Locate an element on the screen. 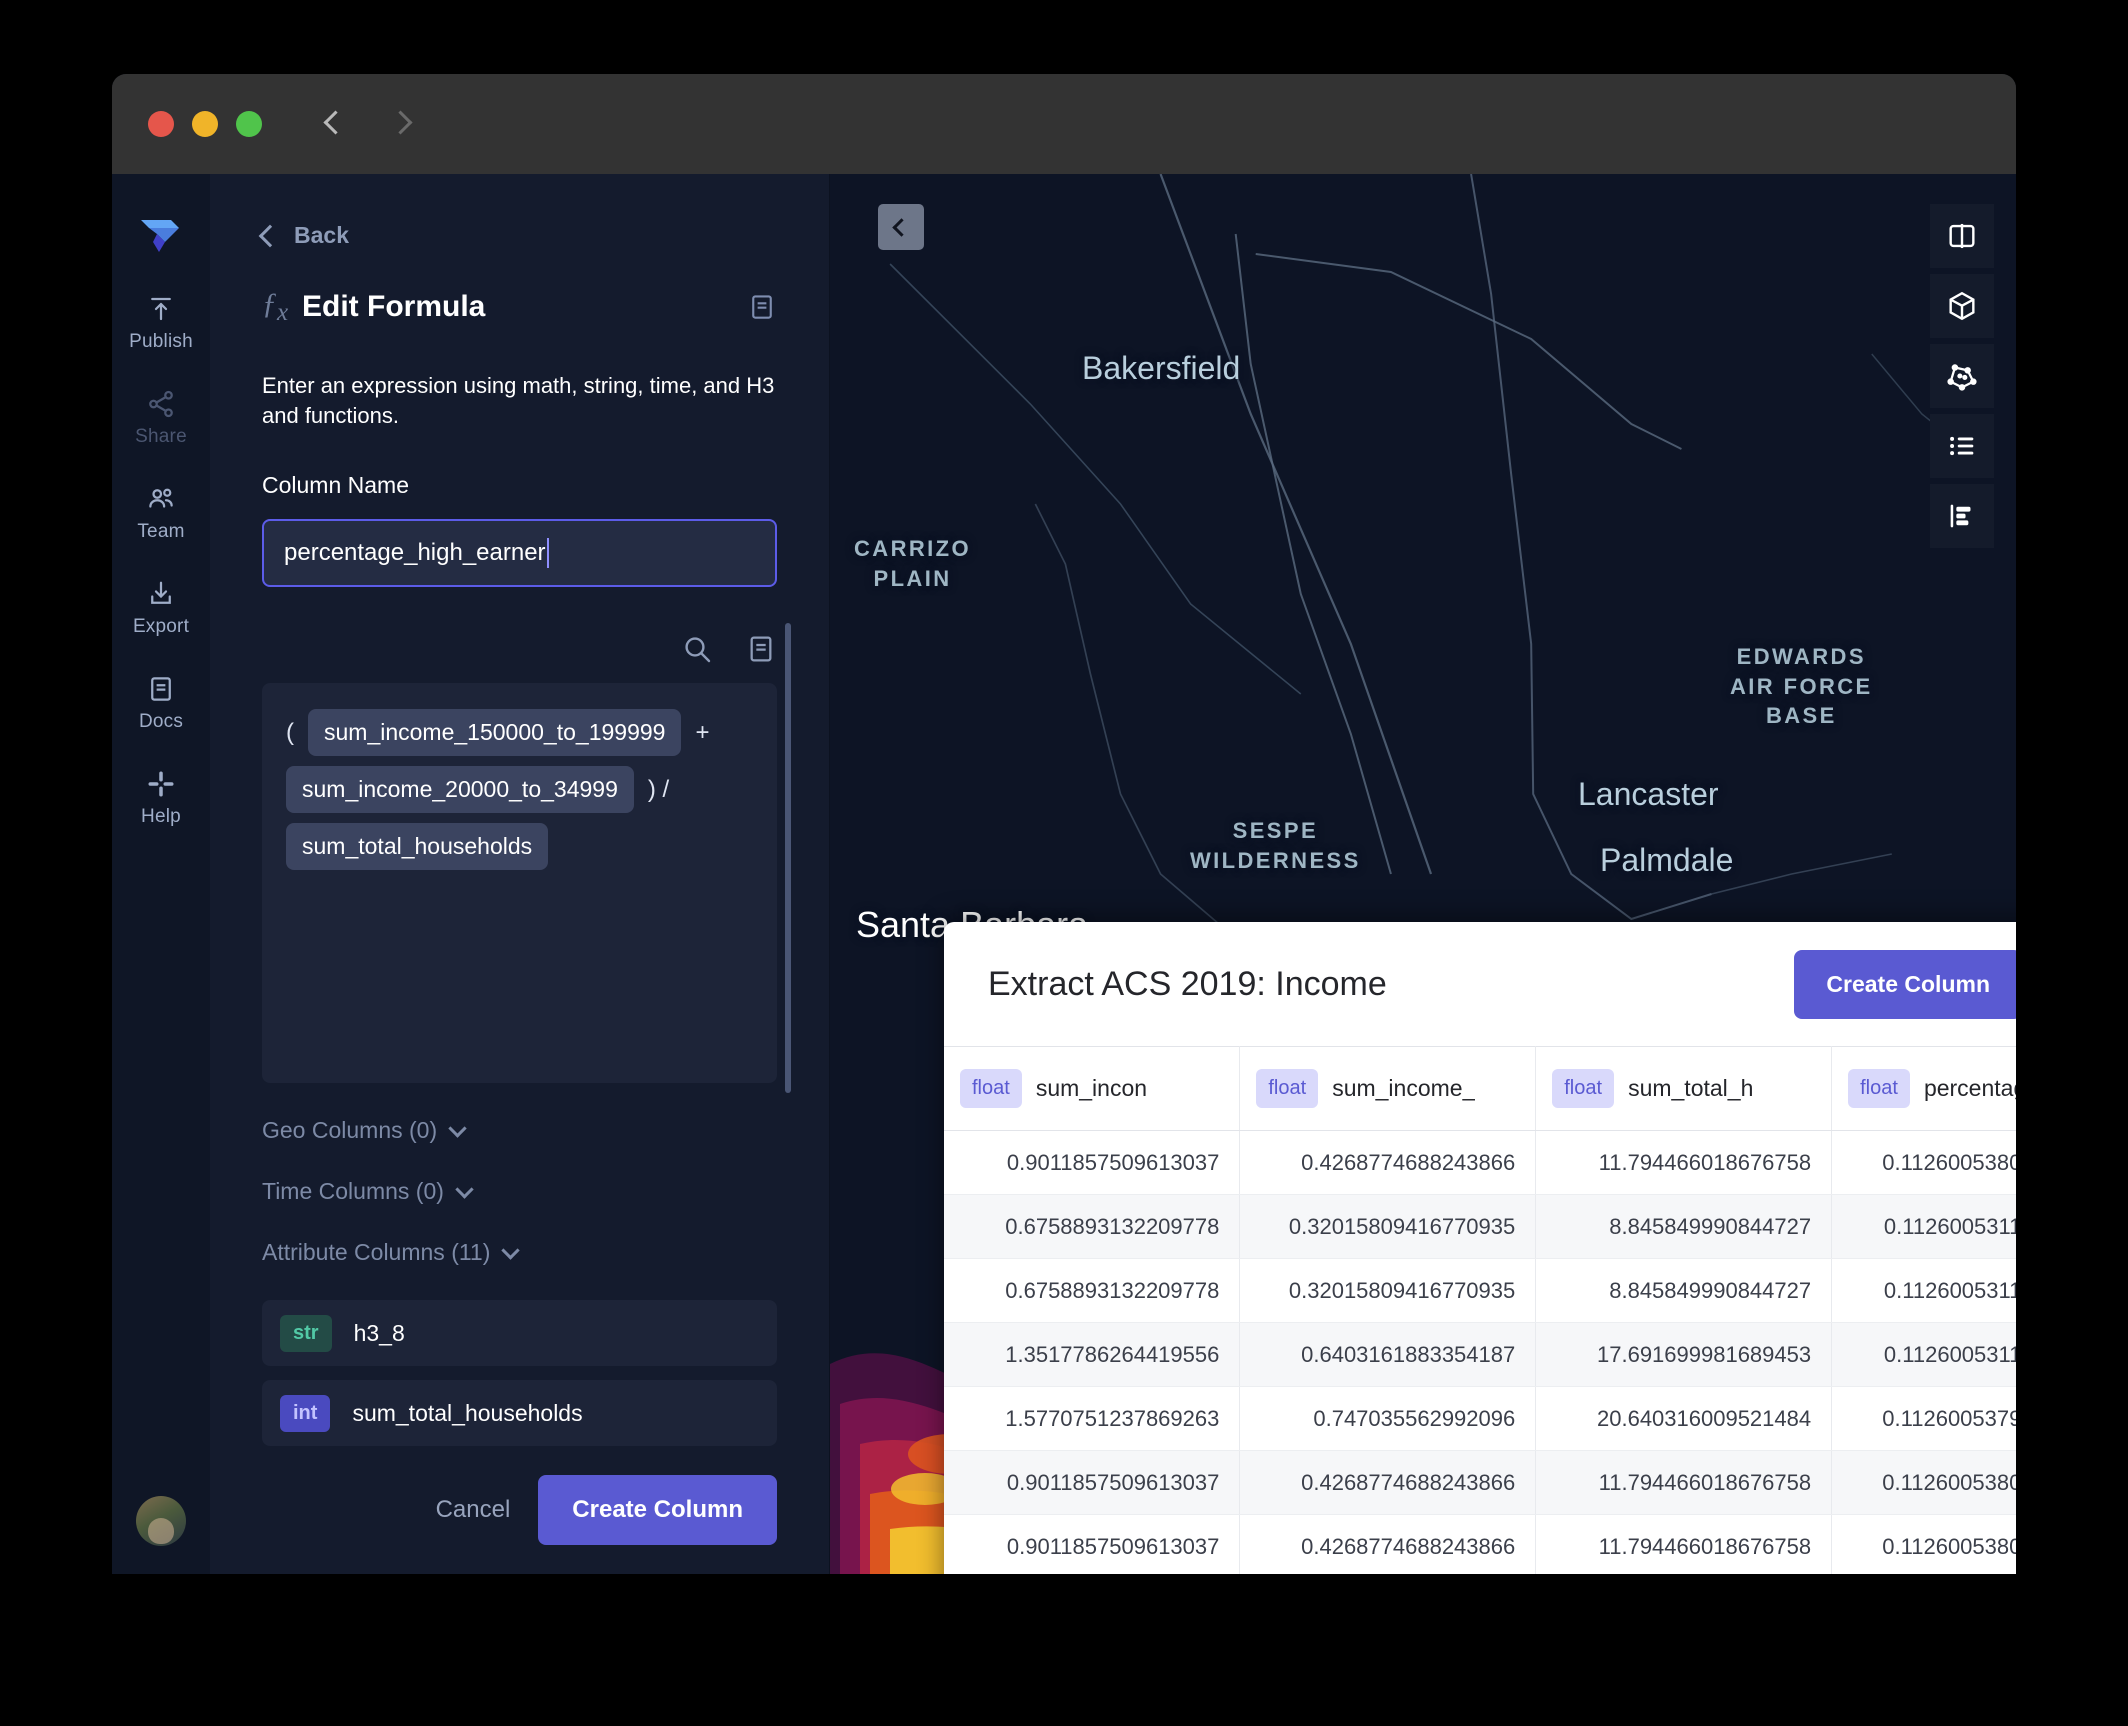  group-time-columns: Time Columns (0) is located at coordinates (519, 1191).